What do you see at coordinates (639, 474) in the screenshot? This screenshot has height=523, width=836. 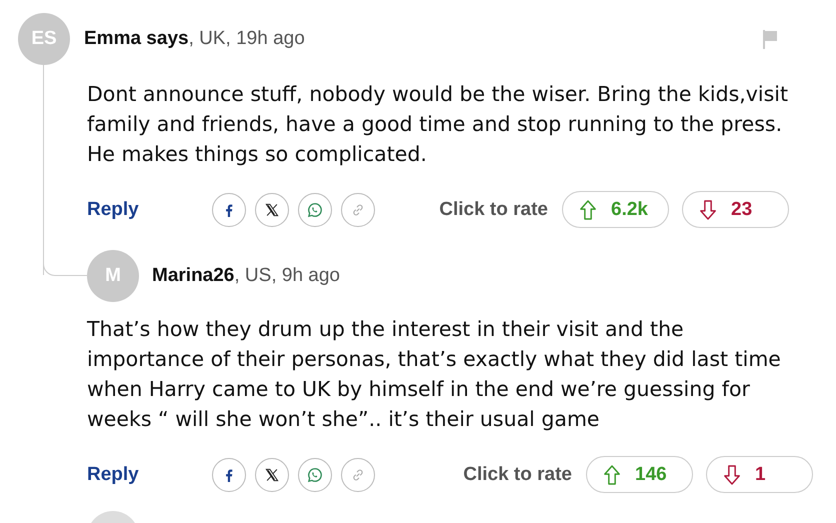 I see `upvote-button: 146` at bounding box center [639, 474].